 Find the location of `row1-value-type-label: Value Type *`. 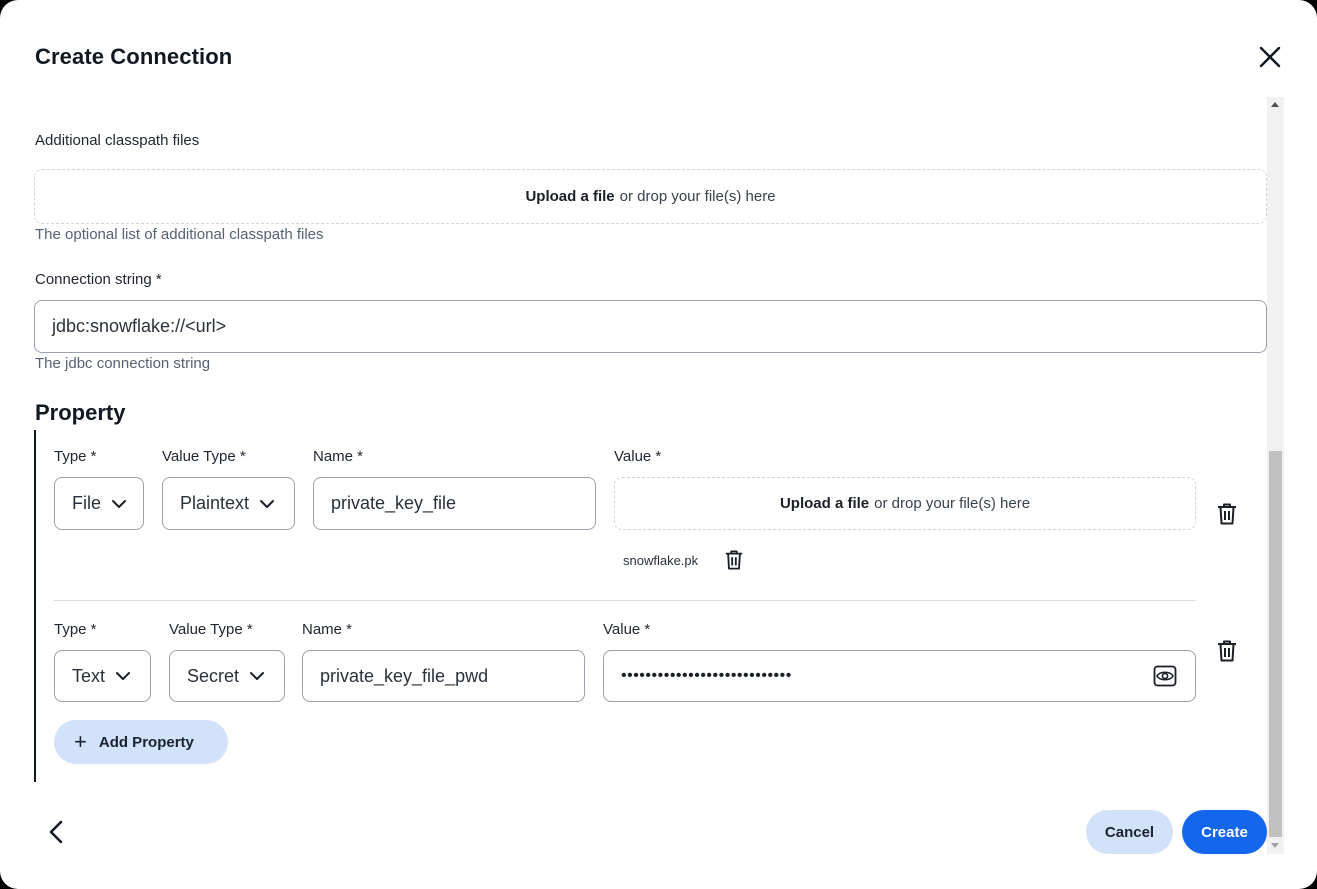

row1-value-type-label: Value Type * is located at coordinates (204, 456).